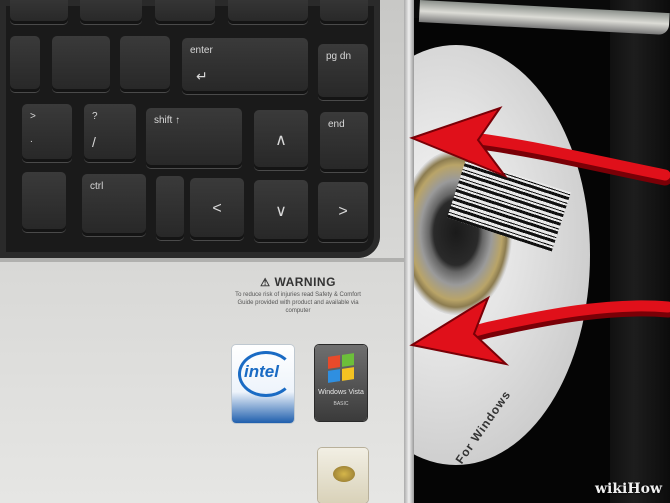 This screenshot has width=670, height=503. I want to click on sticker-logo-icon, so click(344, 474).